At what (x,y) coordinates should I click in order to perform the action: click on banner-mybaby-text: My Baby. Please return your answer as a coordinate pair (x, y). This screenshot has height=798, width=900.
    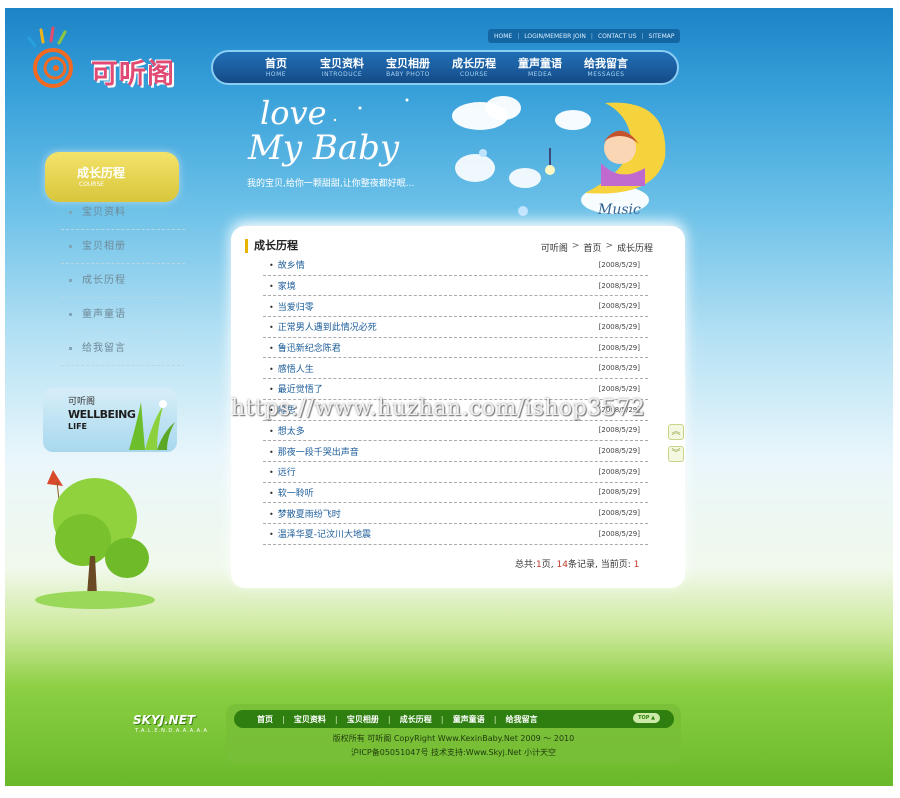
    Looking at the image, I should click on (324, 148).